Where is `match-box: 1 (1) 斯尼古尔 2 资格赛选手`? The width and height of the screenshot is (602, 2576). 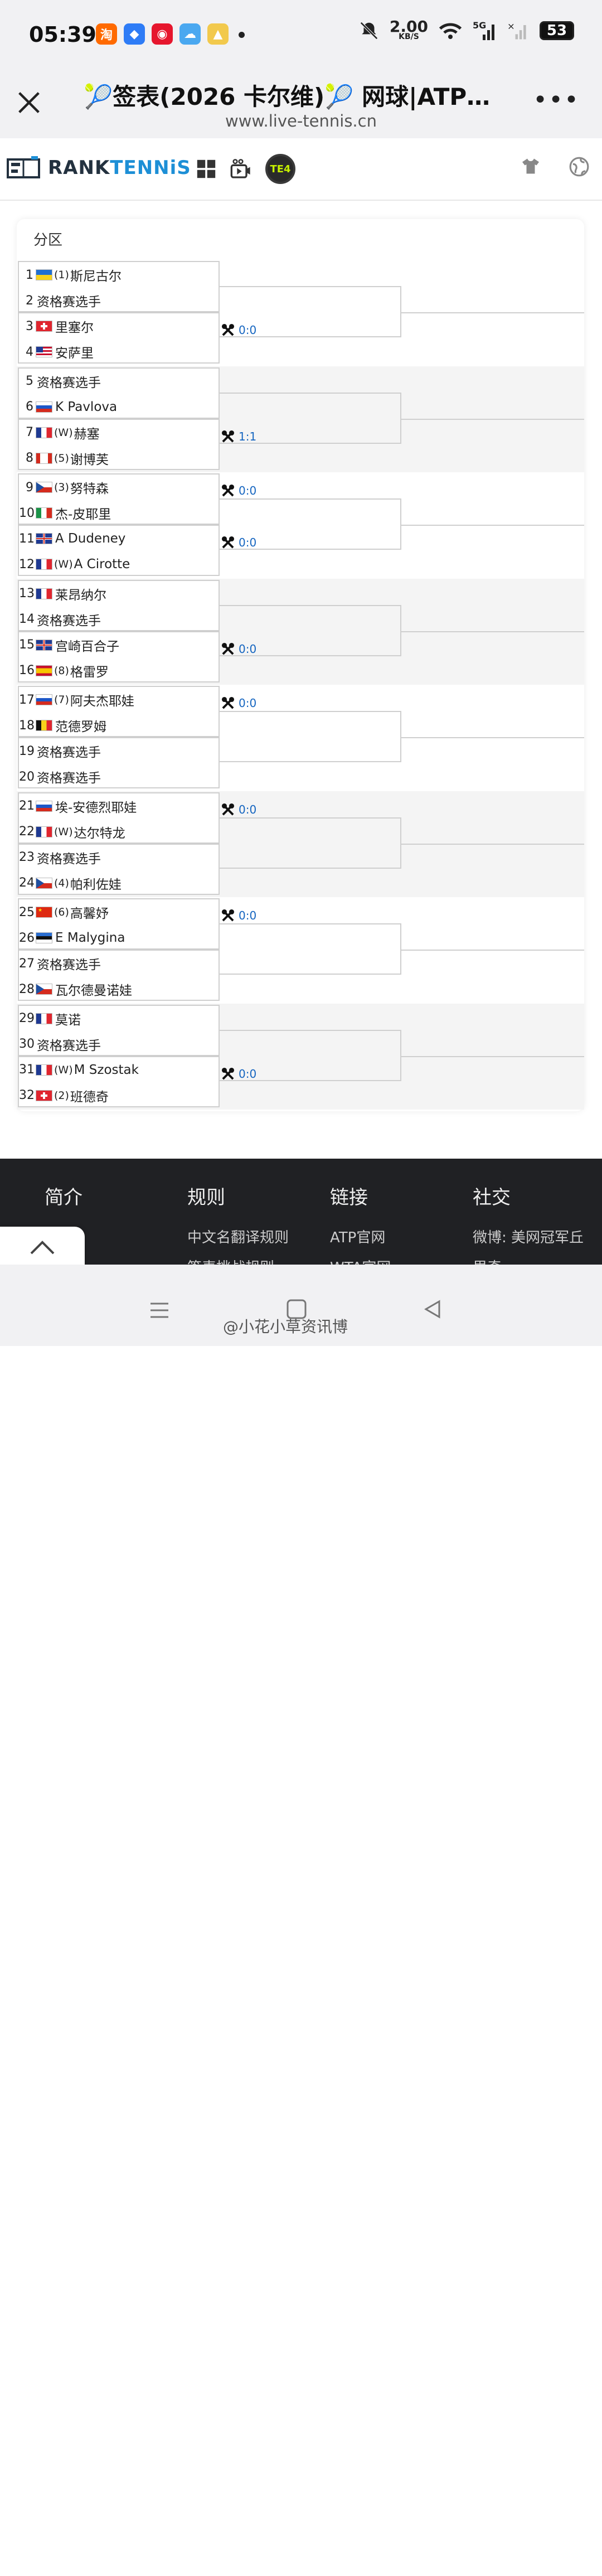
match-box: 1 (1) 斯尼古尔 2 资格赛选手 is located at coordinates (119, 286).